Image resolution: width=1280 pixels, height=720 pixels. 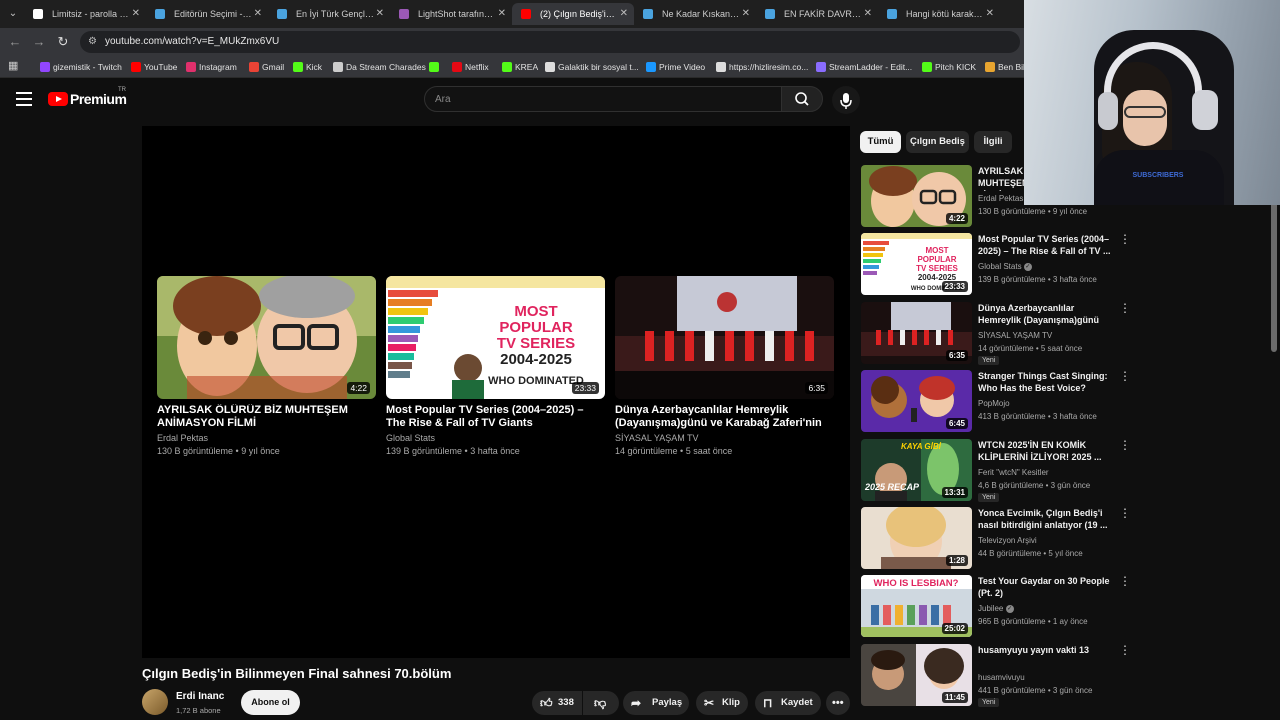 I want to click on channel-avatar, so click(x=155, y=702).